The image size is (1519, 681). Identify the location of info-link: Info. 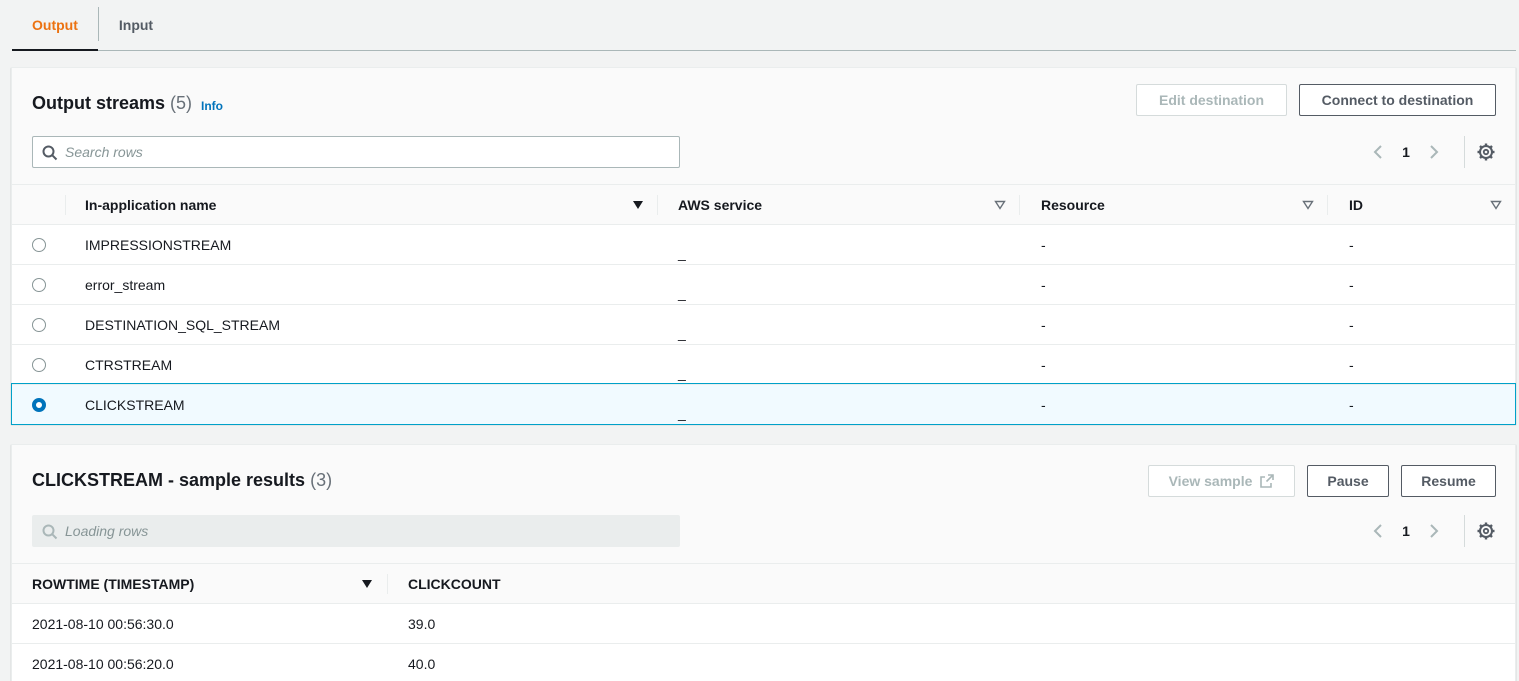
(212, 106).